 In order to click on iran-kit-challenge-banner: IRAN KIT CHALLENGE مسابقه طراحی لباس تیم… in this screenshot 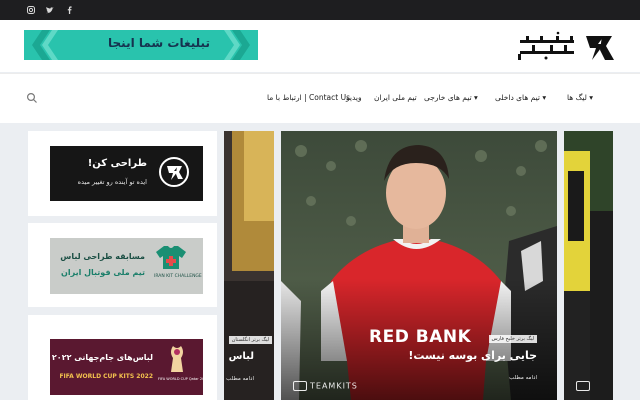, I will do `click(126, 266)`.